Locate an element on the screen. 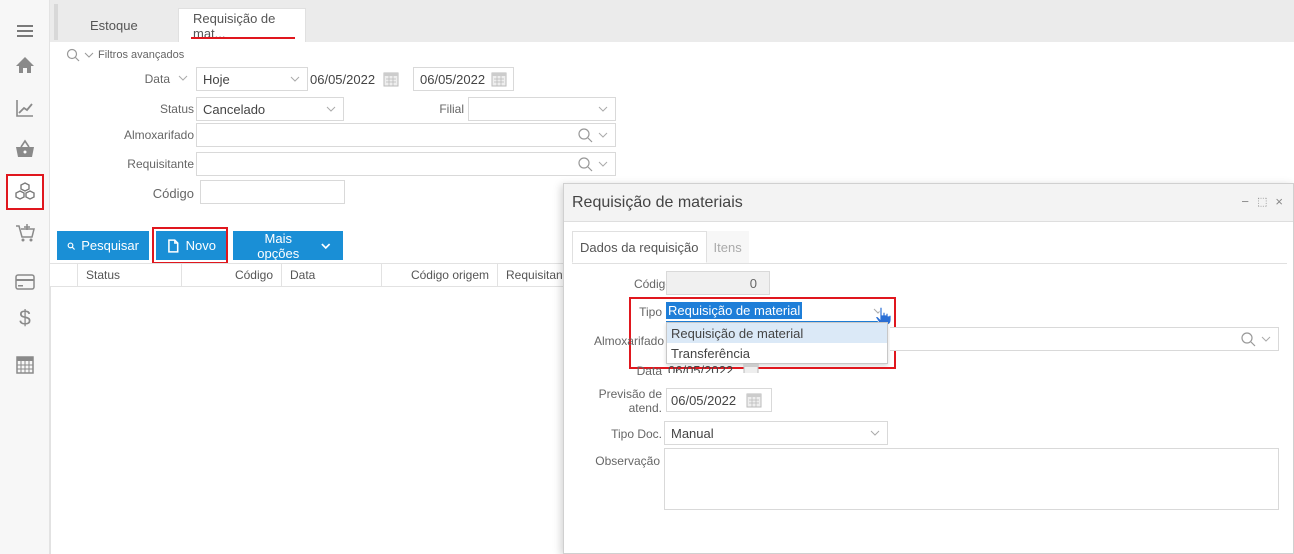  codigo-value: 0 is located at coordinates (753, 283).